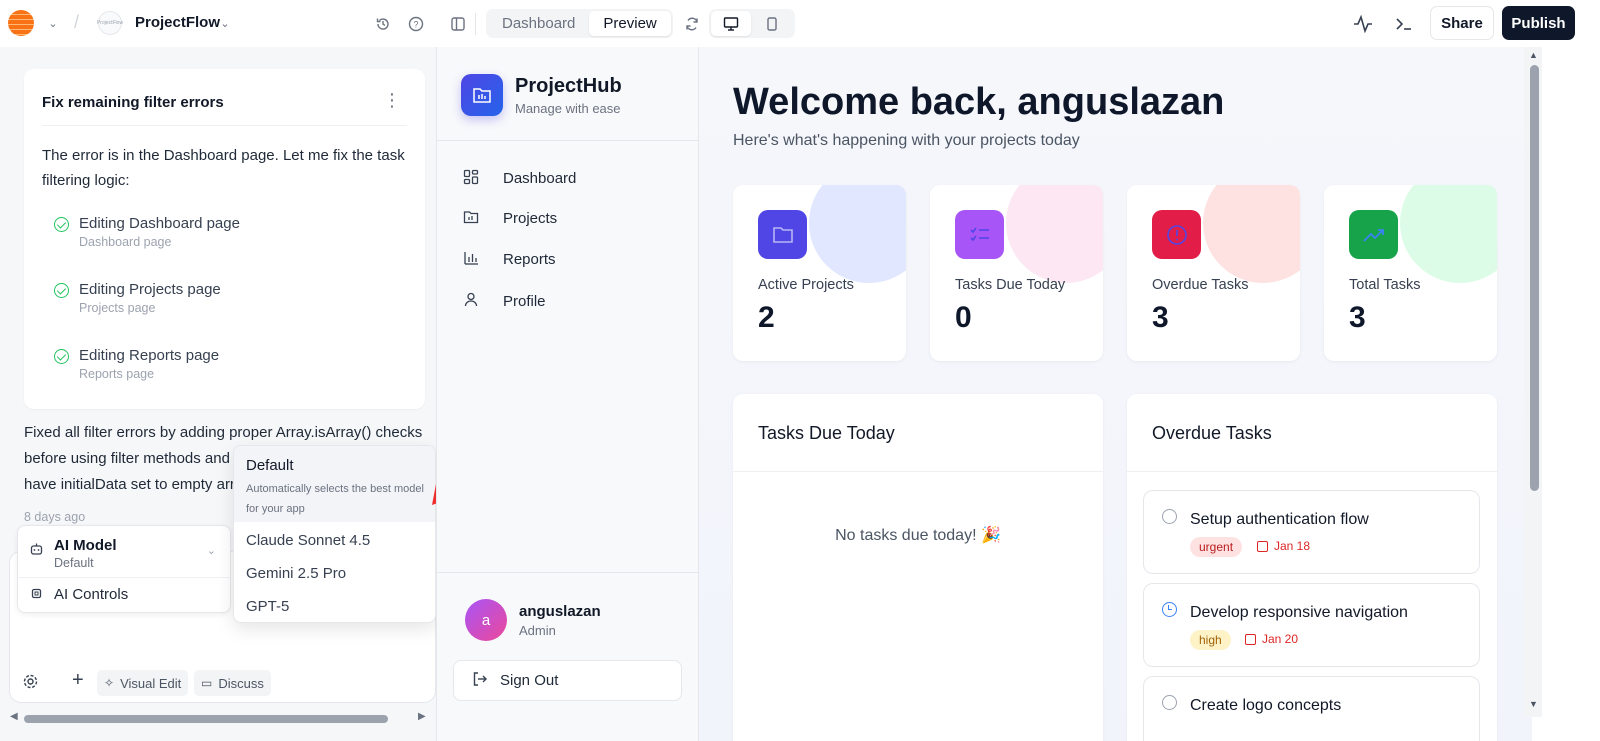 The width and height of the screenshot is (1600, 741). I want to click on visual-edit-label: Visual Edit, so click(151, 683).